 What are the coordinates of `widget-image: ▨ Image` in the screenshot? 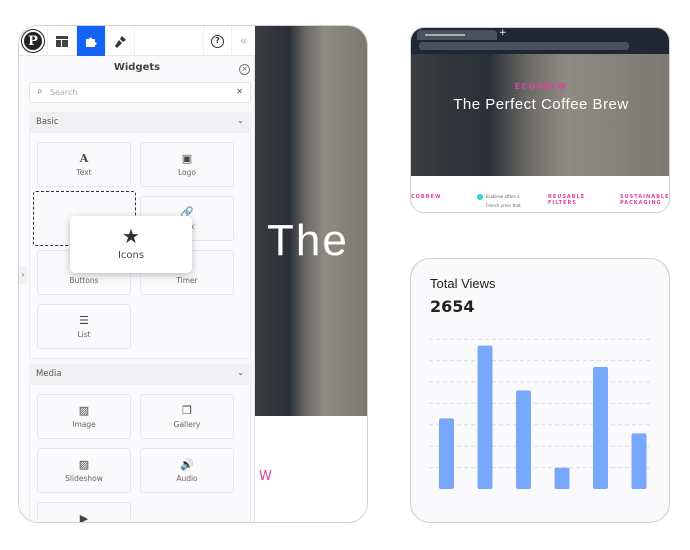 It's located at (84, 416).